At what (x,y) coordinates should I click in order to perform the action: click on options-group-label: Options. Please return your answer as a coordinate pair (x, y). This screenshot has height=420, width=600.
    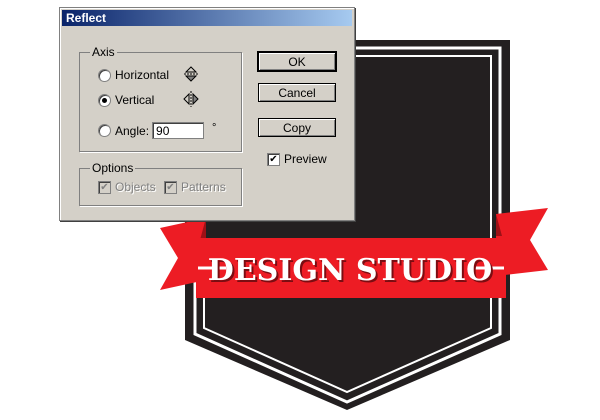
    Looking at the image, I should click on (113, 168).